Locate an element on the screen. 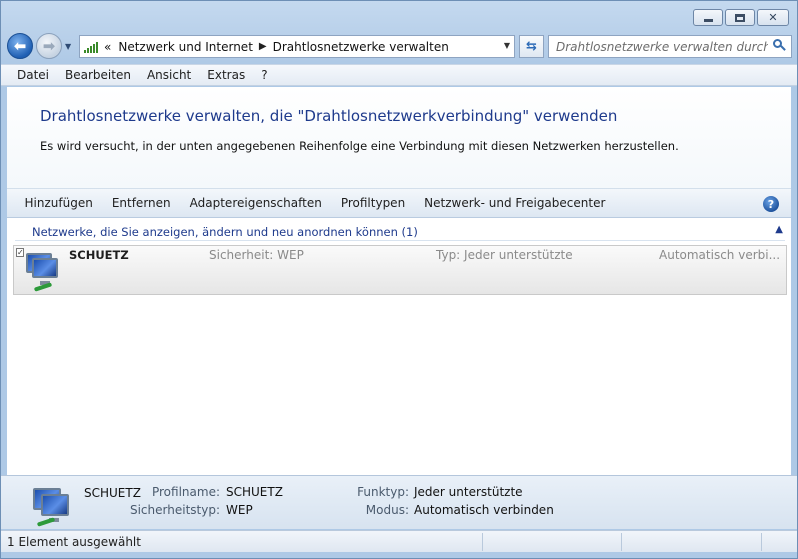  mode-label: Modus: is located at coordinates (387, 510).